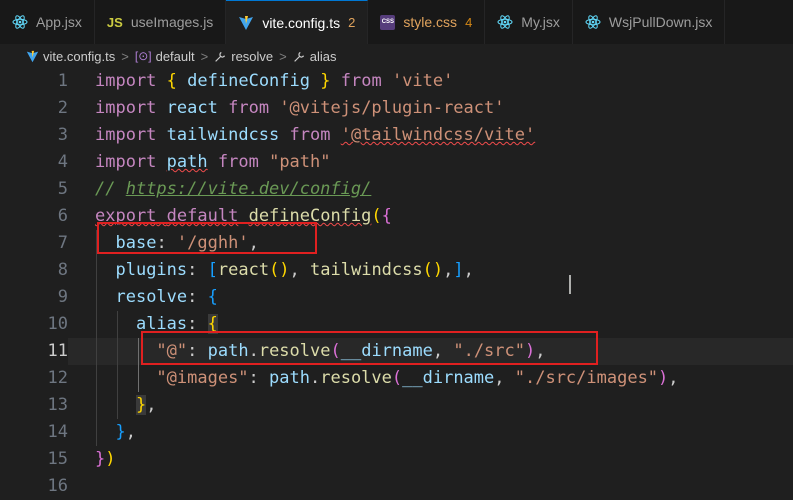 This screenshot has height=500, width=793. I want to click on css-icon: CSS, so click(388, 22).